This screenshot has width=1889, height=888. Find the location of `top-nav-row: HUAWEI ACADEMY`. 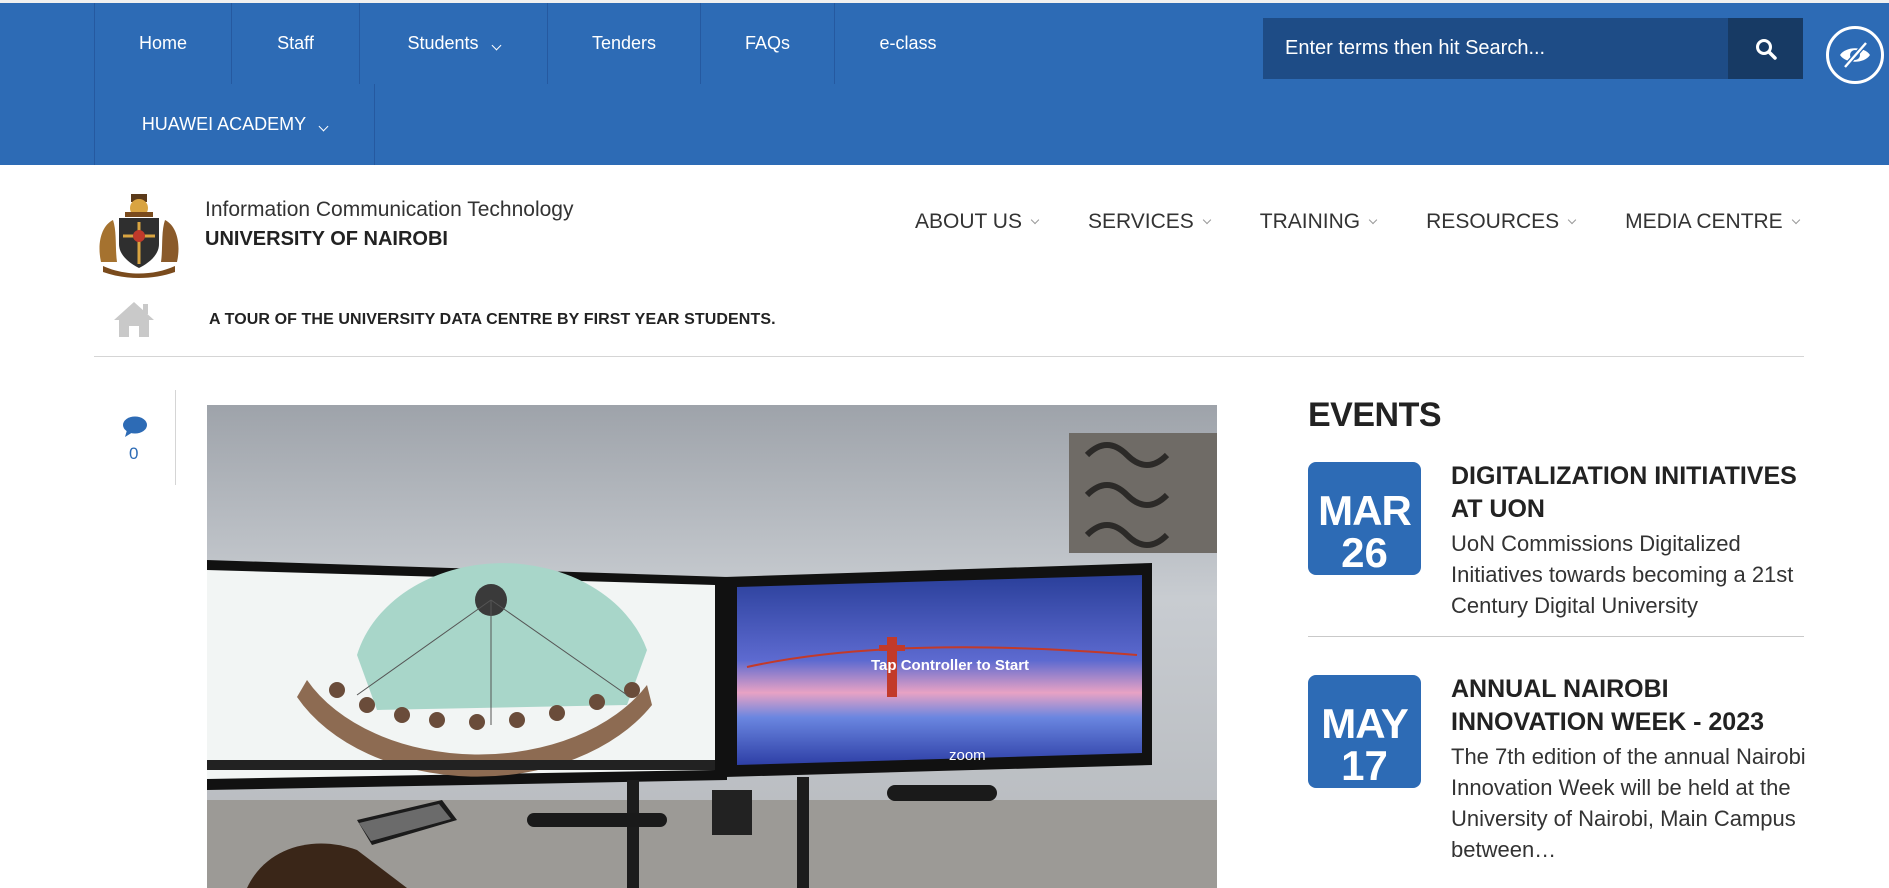

top-nav-row: HUAWEI ACADEMY is located at coordinates (234, 124).